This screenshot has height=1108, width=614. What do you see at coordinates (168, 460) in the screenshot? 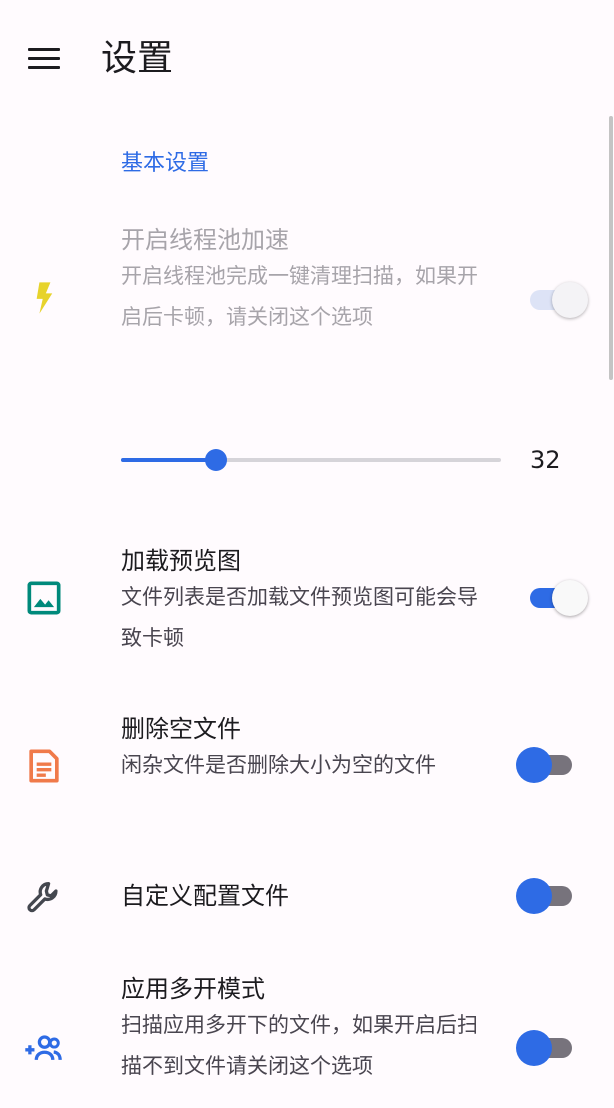
I see `slider-fill` at bounding box center [168, 460].